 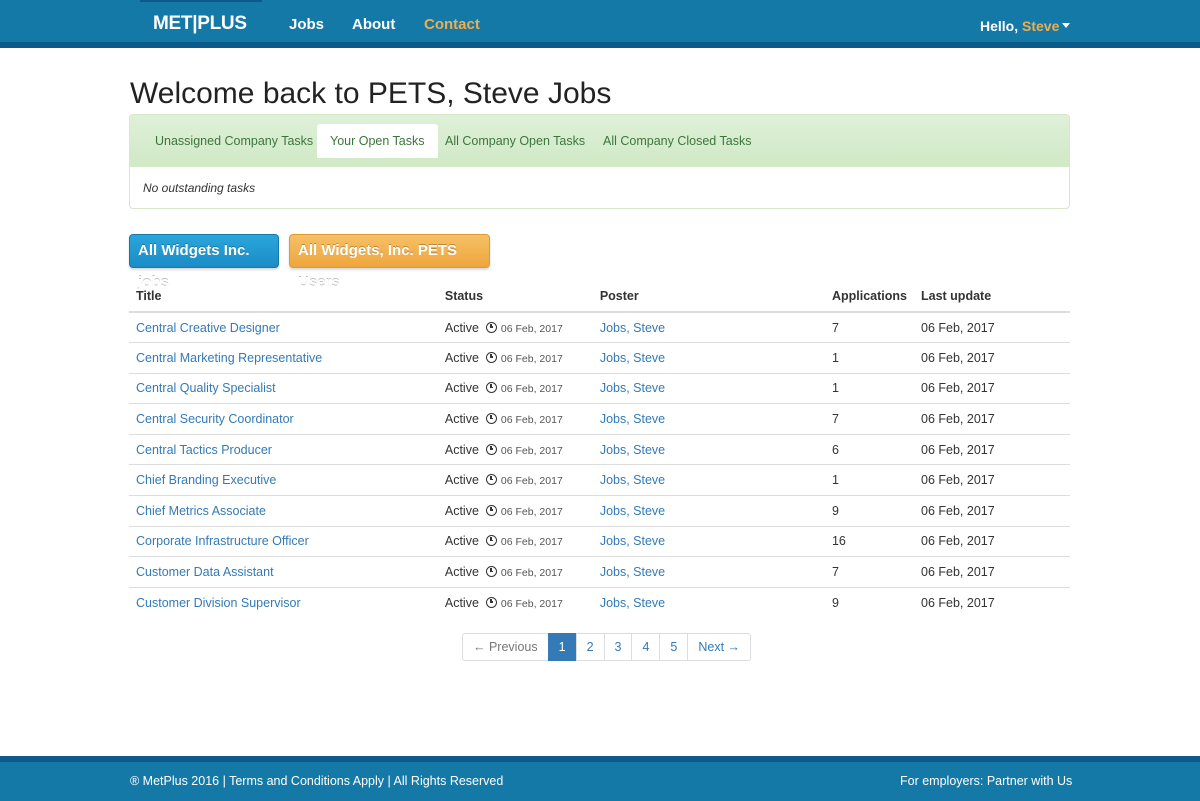 What do you see at coordinates (515, 297) in the screenshot?
I see `column-header-status: Status` at bounding box center [515, 297].